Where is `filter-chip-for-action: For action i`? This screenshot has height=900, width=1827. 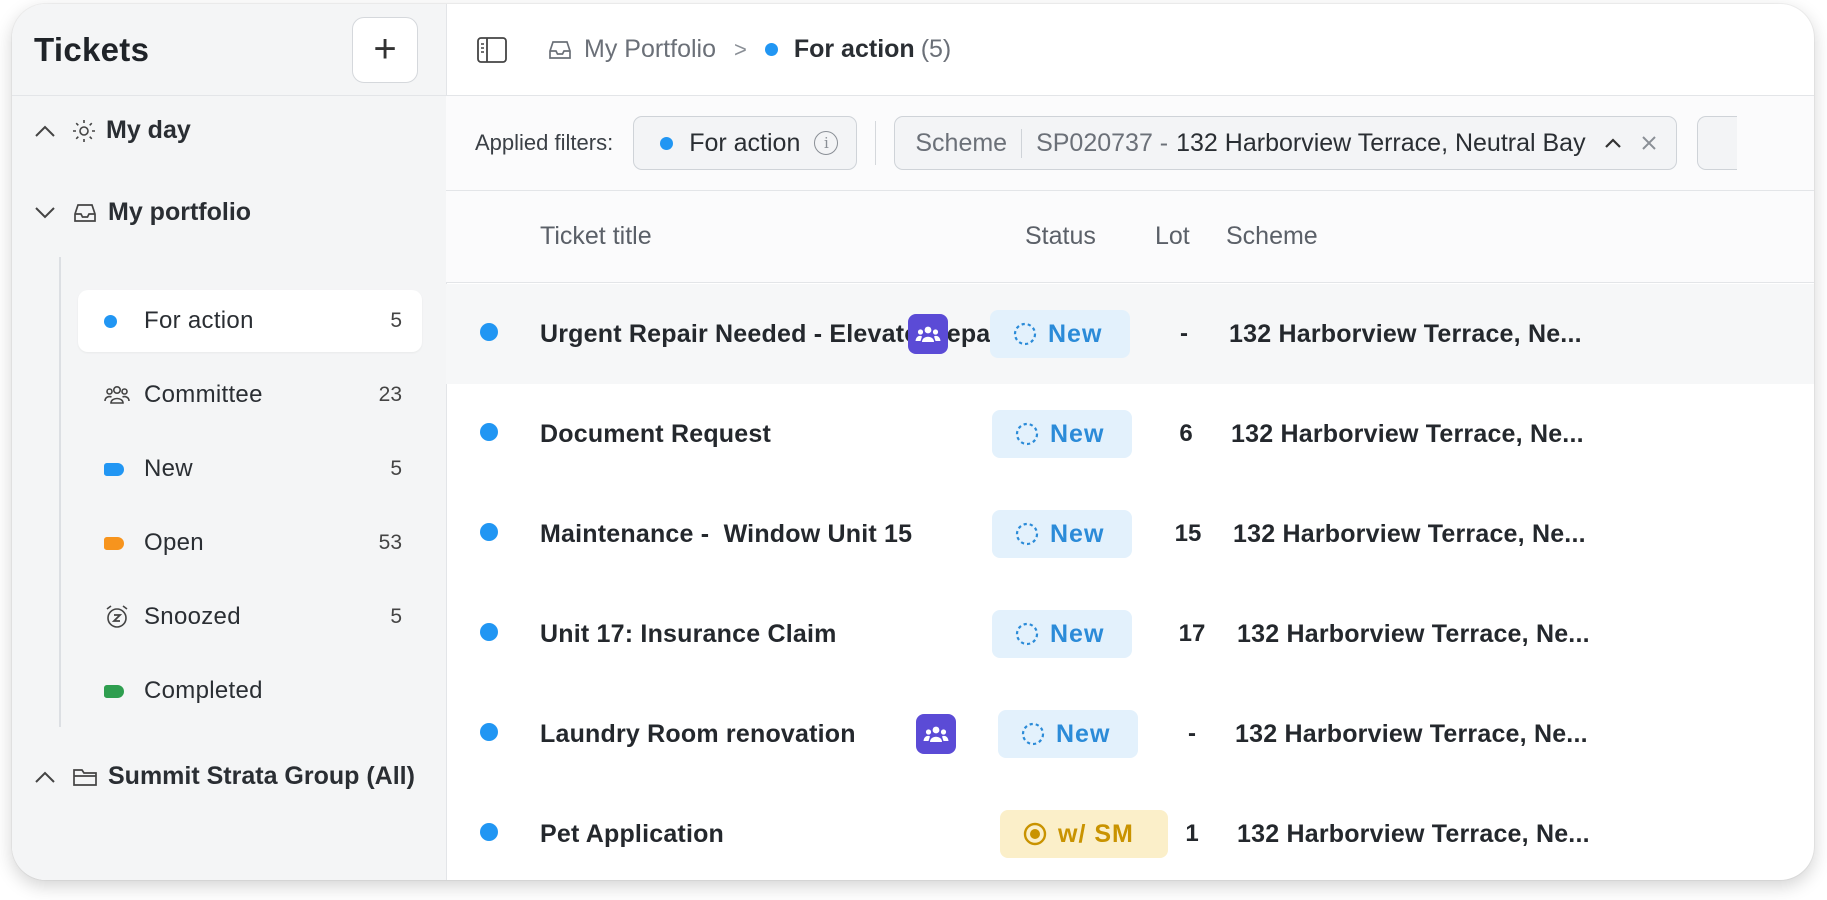 filter-chip-for-action: For action i is located at coordinates (745, 143).